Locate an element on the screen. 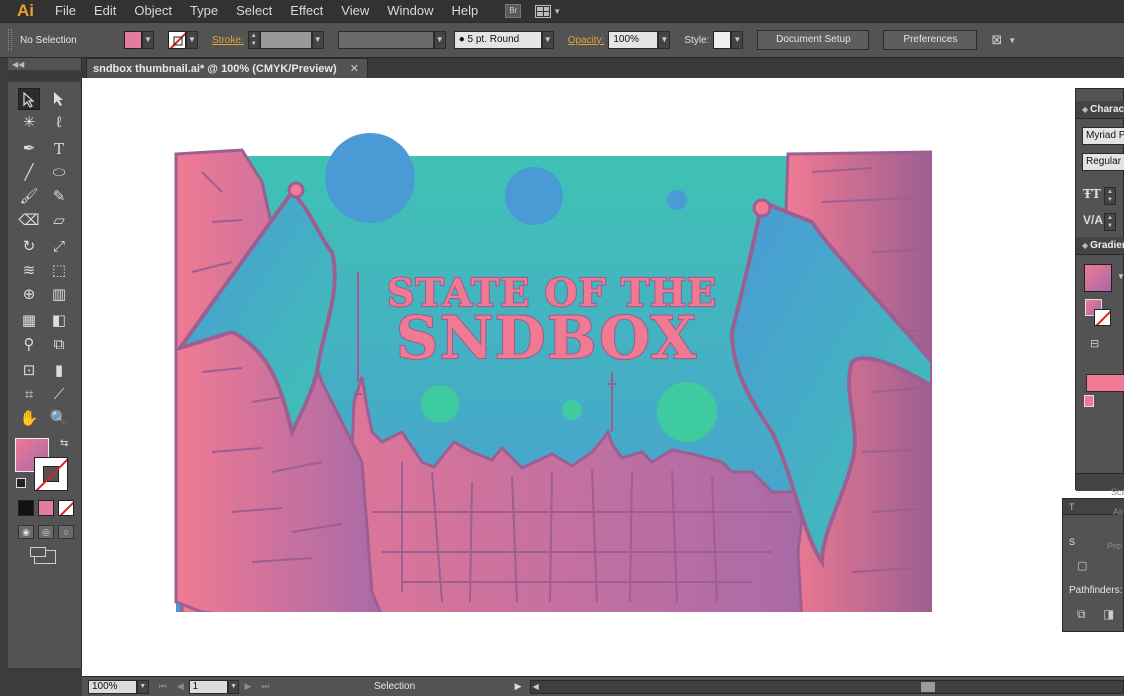 The image size is (1124, 696). symbol-sprayer-tool-icon: ⊡ is located at coordinates (29, 371).